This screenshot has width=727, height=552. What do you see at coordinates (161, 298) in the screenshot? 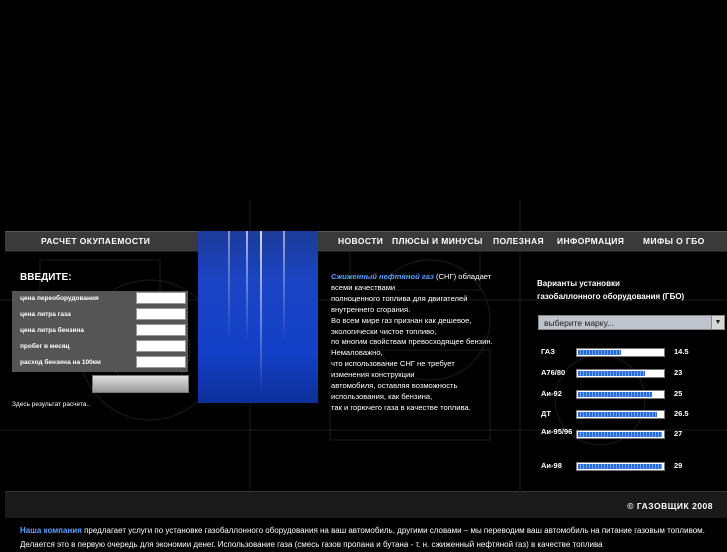
I see `conversion-price-input` at bounding box center [161, 298].